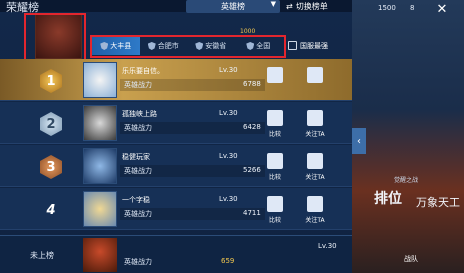 Image resolution: width=464 pixels, height=273 pixels. What do you see at coordinates (406, 180) in the screenshot?
I see `event-tag: 觉醒之战` at bounding box center [406, 180].